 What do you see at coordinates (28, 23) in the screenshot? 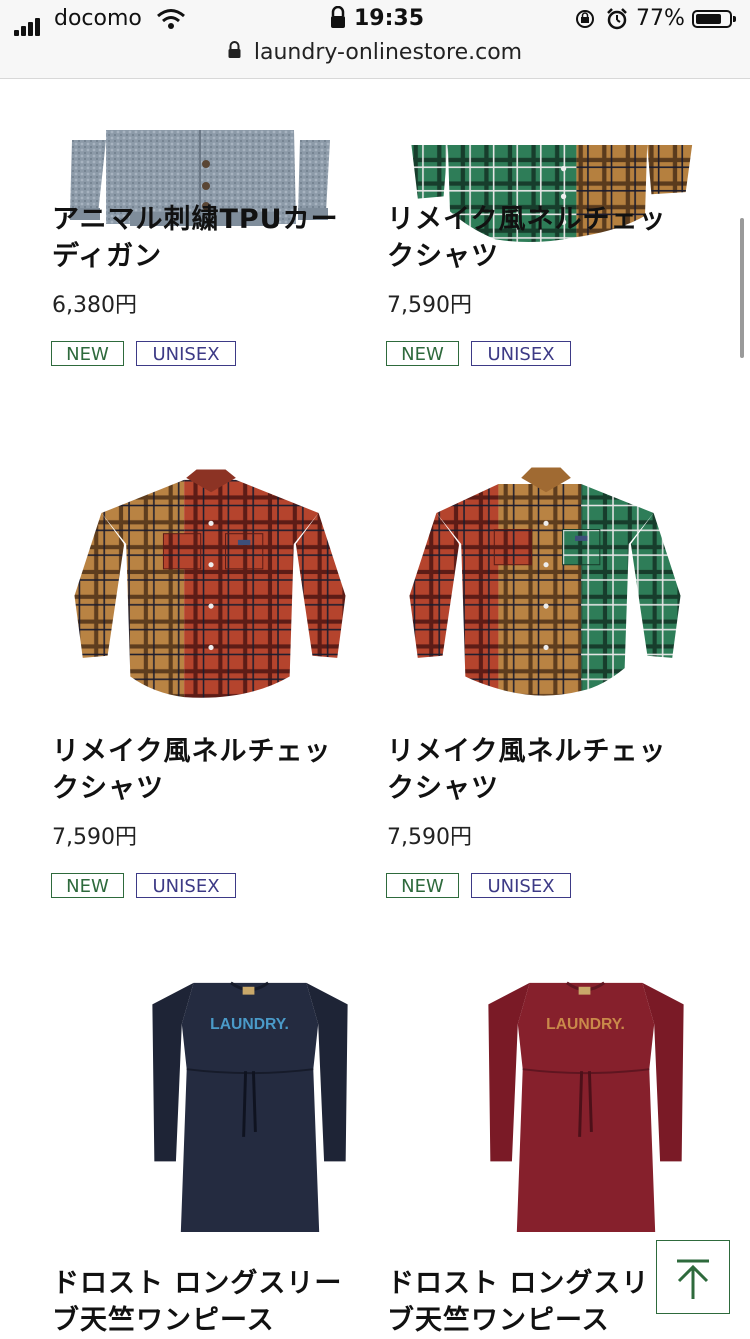
I see `signal-icon` at bounding box center [28, 23].